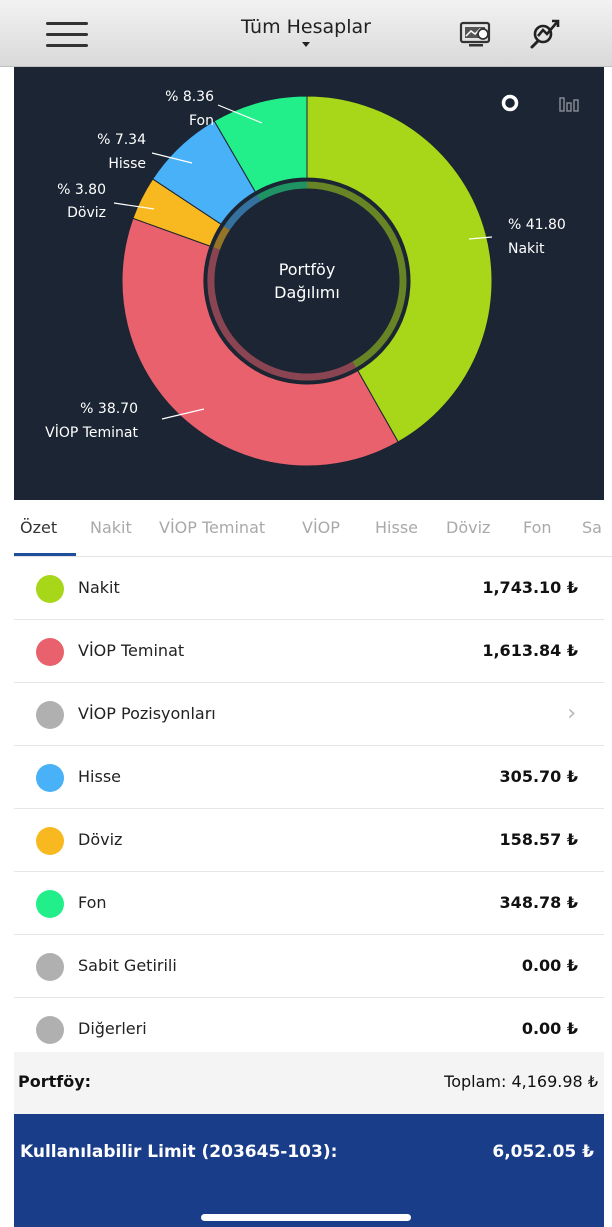 Image resolution: width=612 pixels, height=1227 pixels. Describe the element at coordinates (189, 97) in the screenshot. I see `slice-percent-label: % 8.36` at that location.